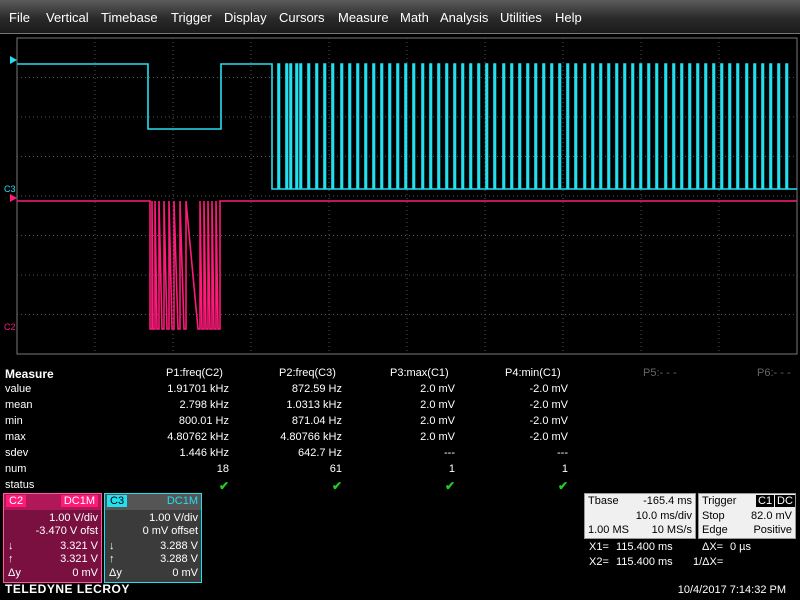 The image size is (800, 600). Describe the element at coordinates (772, 530) in the screenshot. I see `trigger-slope: Positive` at that location.